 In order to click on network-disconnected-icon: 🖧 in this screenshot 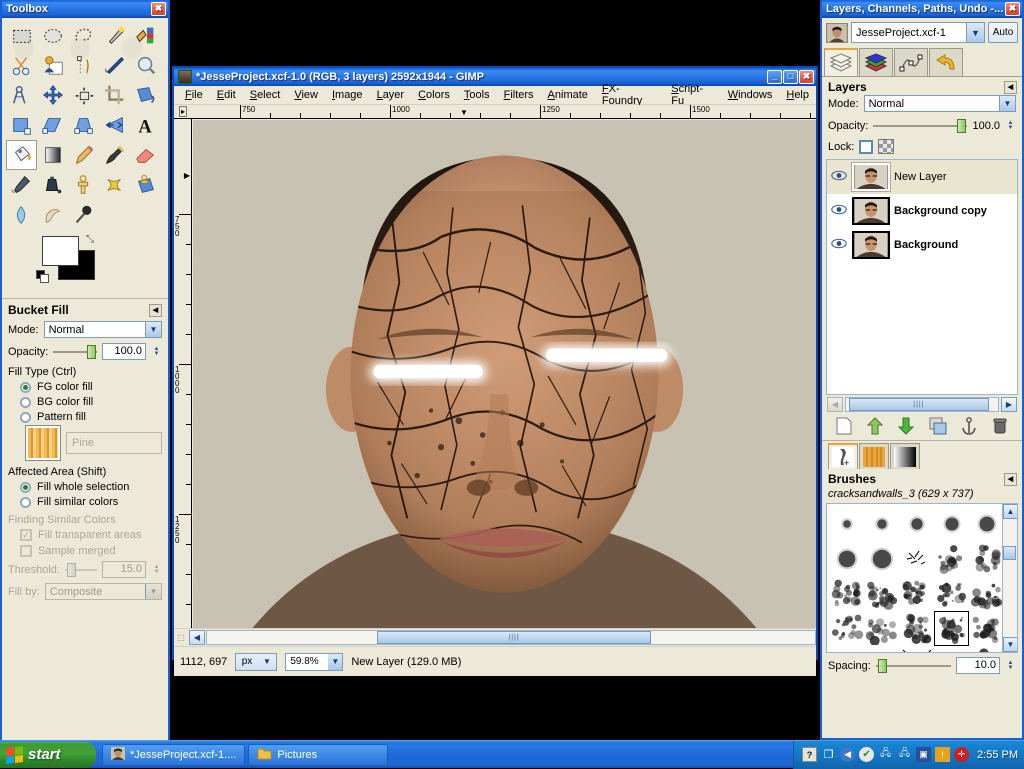, I will do `click(885, 754)`.